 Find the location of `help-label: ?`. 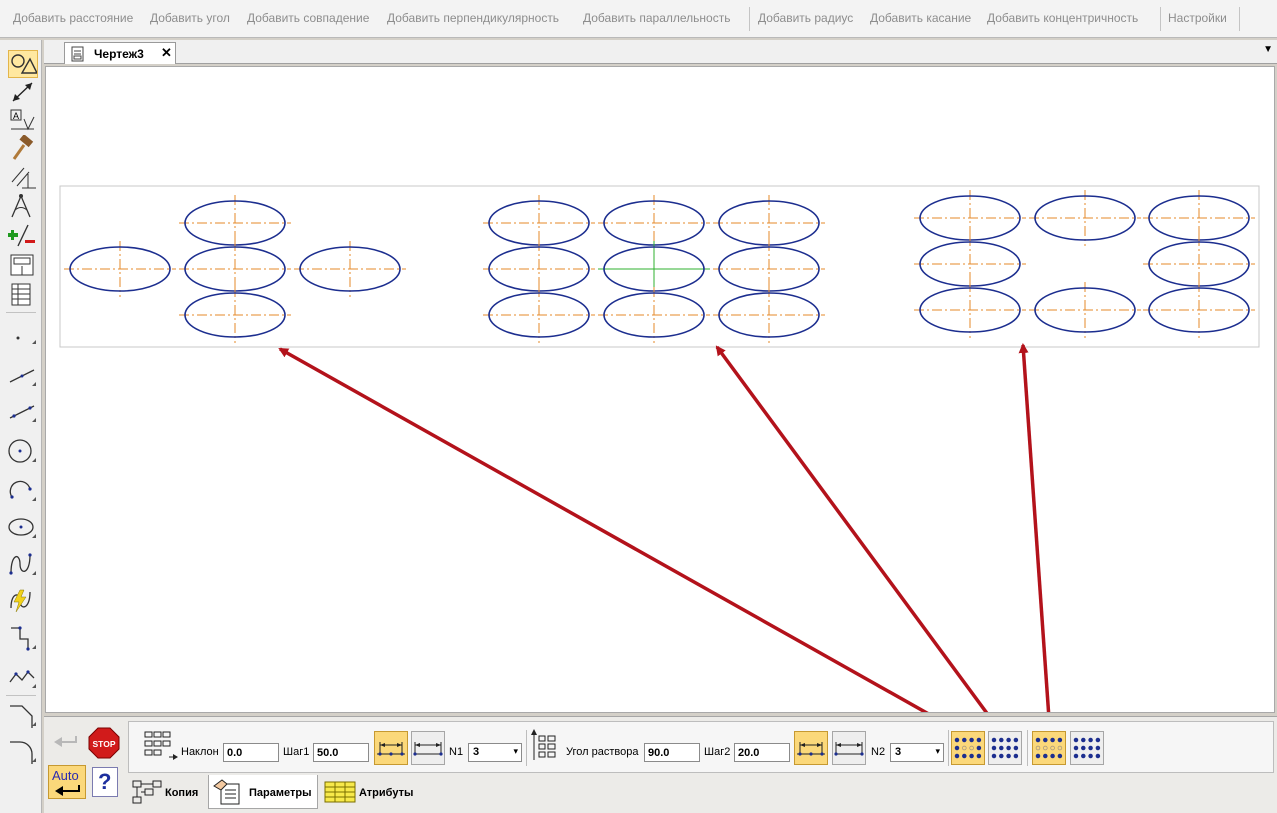

help-label: ? is located at coordinates (105, 781).